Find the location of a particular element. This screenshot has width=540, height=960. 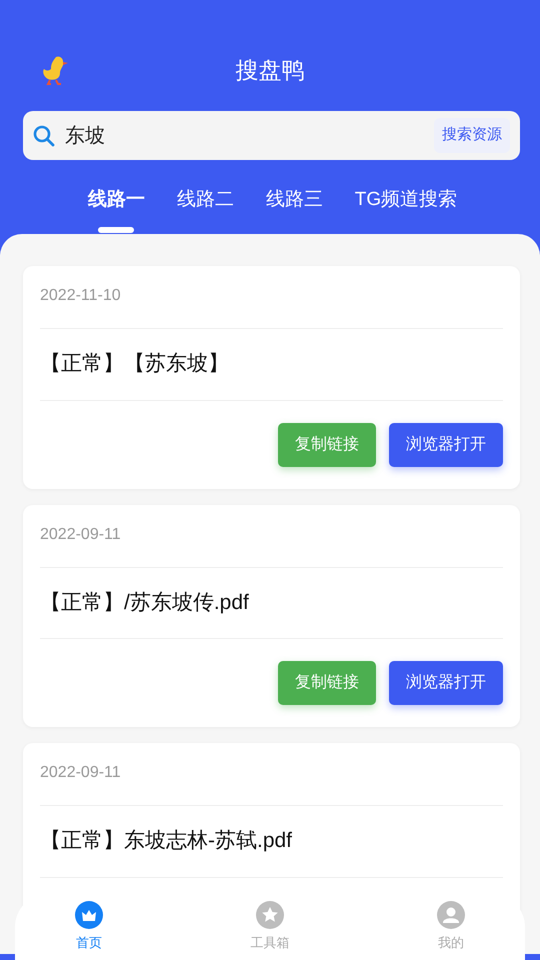

search-icon is located at coordinates (44, 135).